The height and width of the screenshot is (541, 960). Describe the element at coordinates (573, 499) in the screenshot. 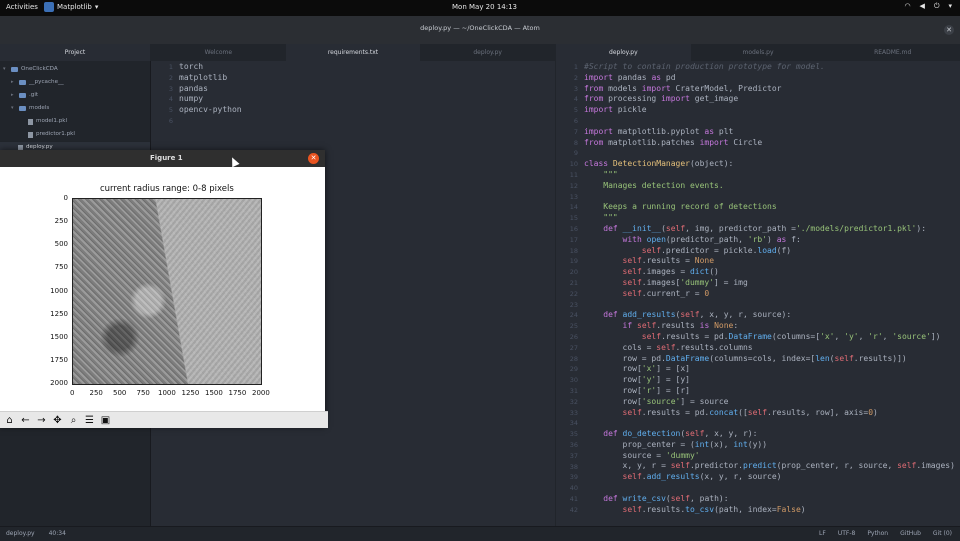

I see `line-number: 41` at that location.